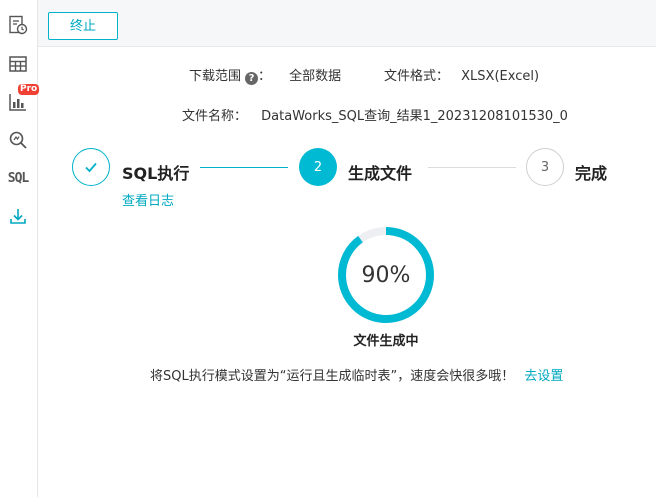  I want to click on file-format: 文件格式： XLSX(Excel), so click(461, 74).